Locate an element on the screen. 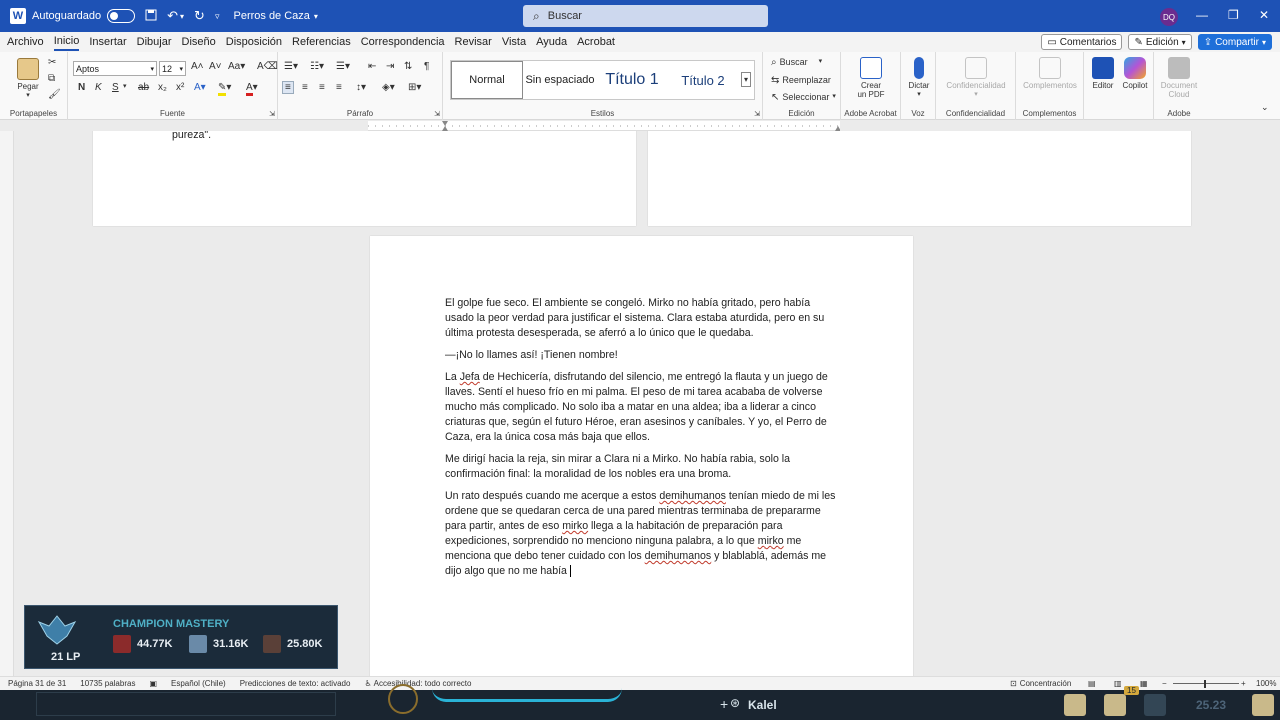  change-case-icon: Aa▾ is located at coordinates (236, 66).